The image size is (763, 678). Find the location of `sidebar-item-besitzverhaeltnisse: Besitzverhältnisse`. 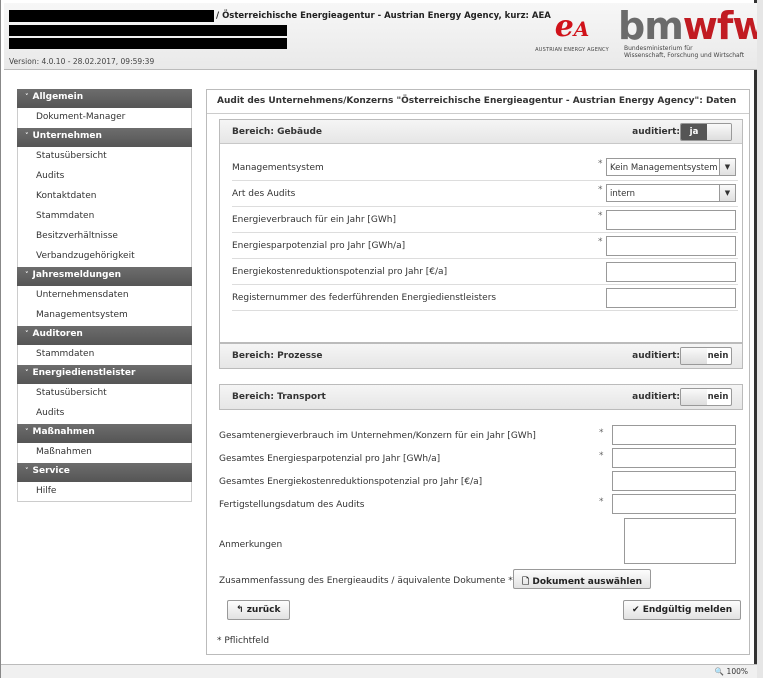

sidebar-item-besitzverhaeltnisse: Besitzverhältnisse is located at coordinates (104, 237).